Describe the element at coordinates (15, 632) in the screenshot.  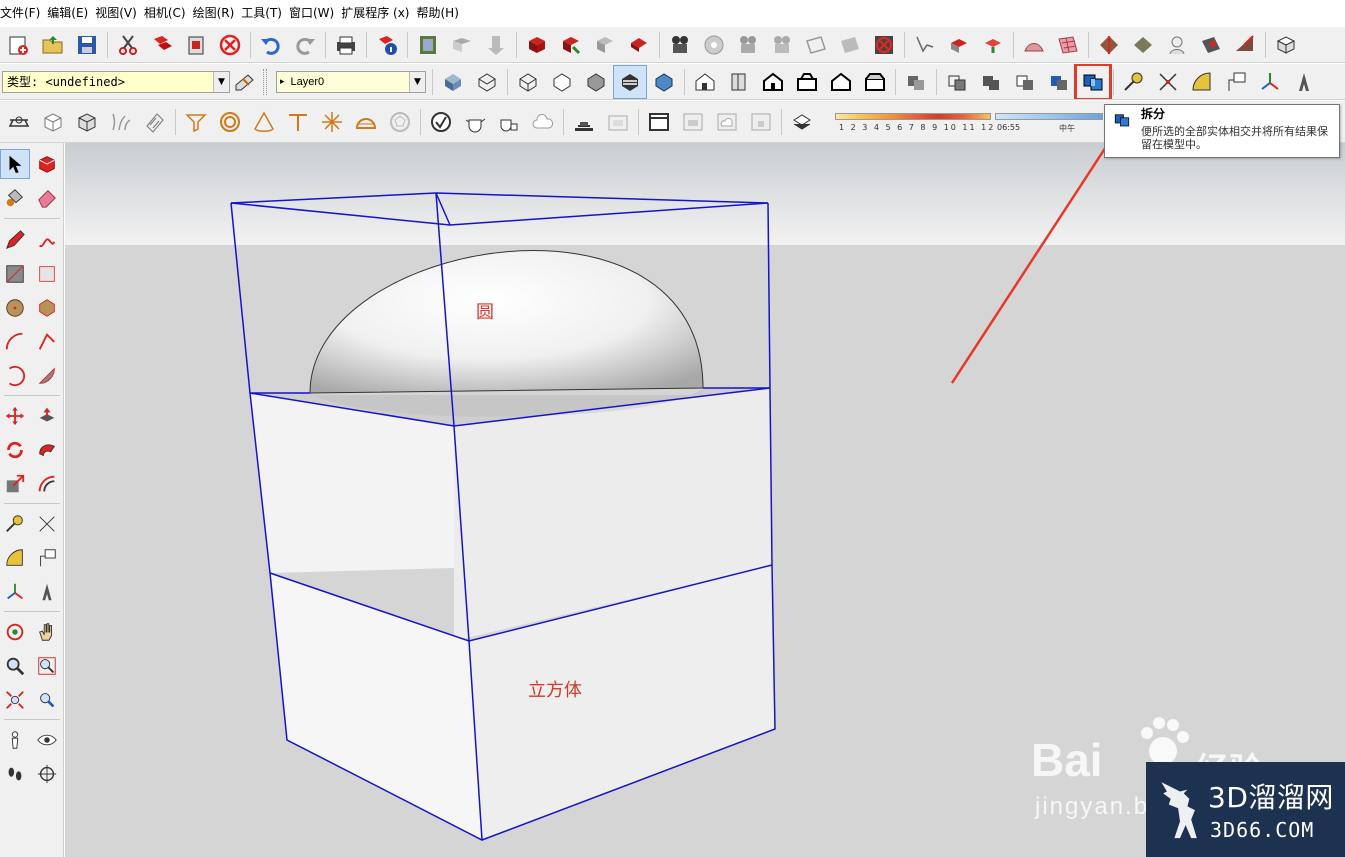
I see `orbit-icon` at that location.